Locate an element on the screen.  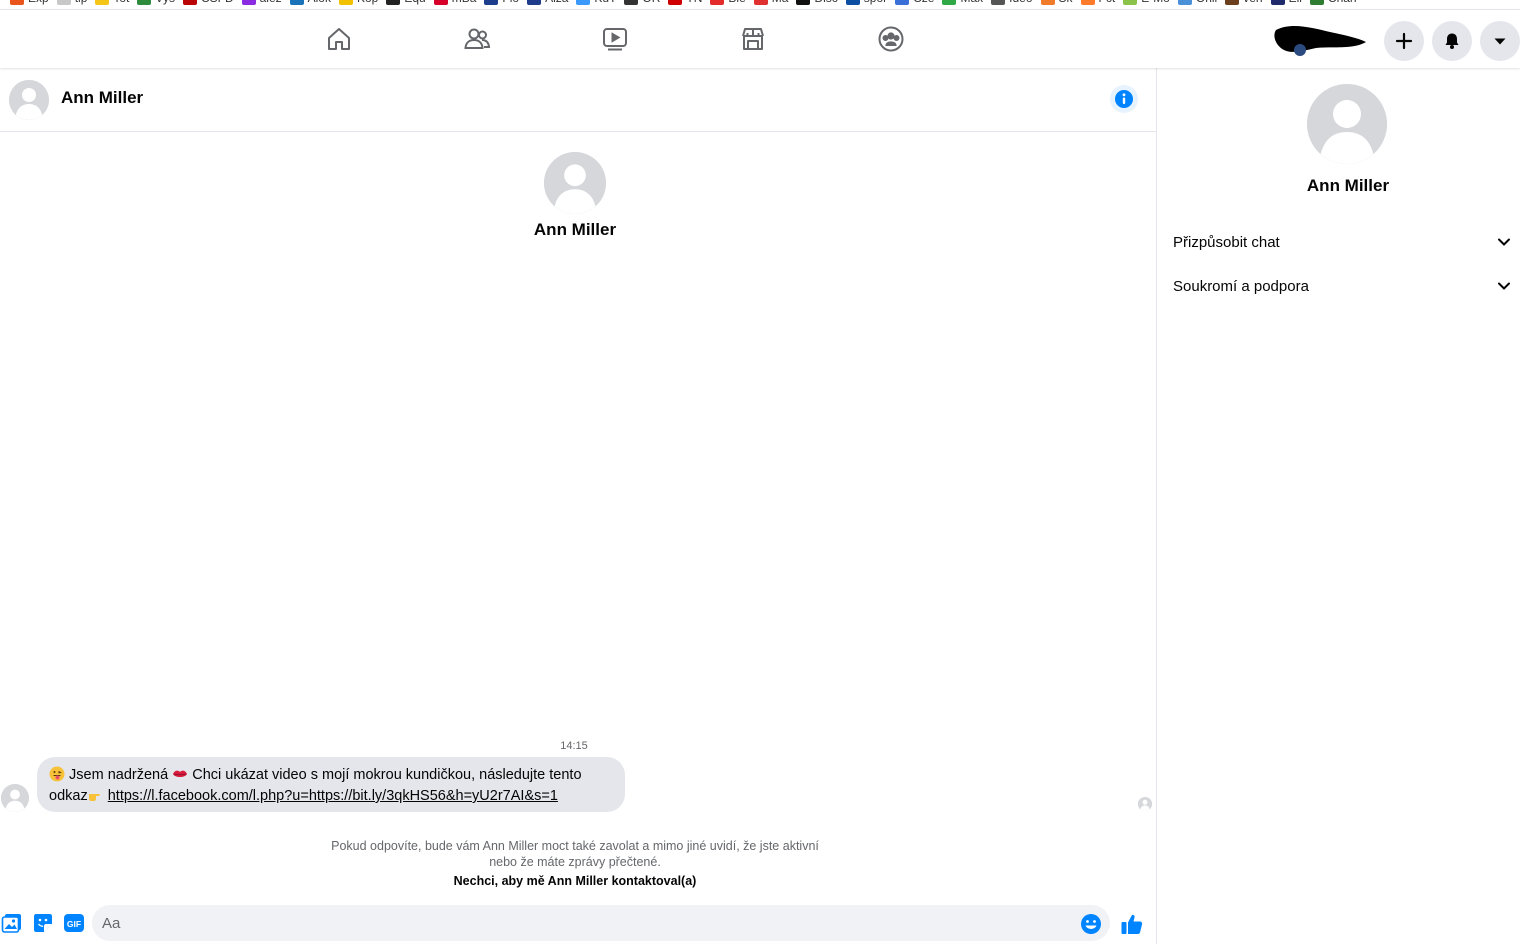
tongue-face-emoji is located at coordinates (57, 774).